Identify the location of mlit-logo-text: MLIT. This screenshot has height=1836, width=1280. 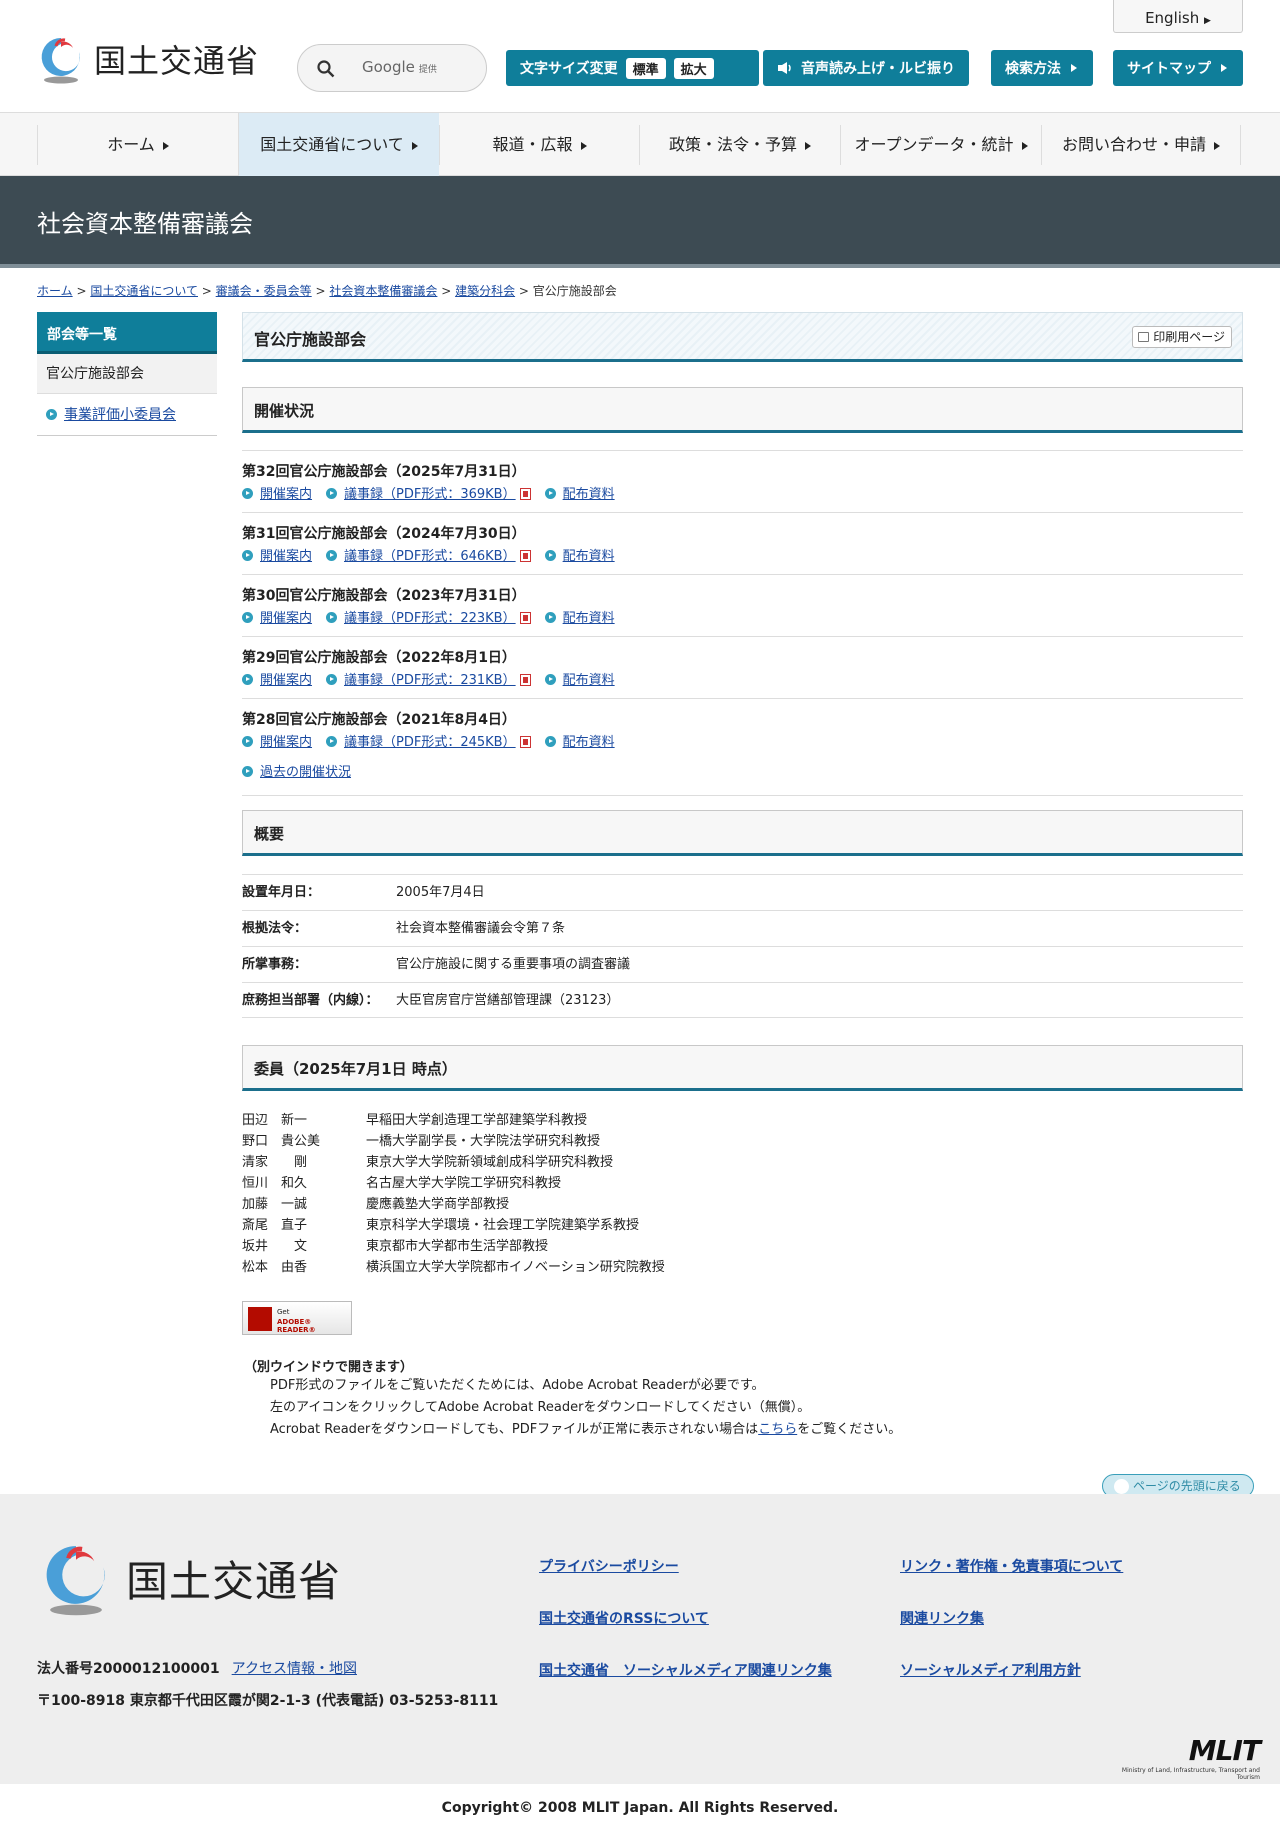
(1224, 1750).